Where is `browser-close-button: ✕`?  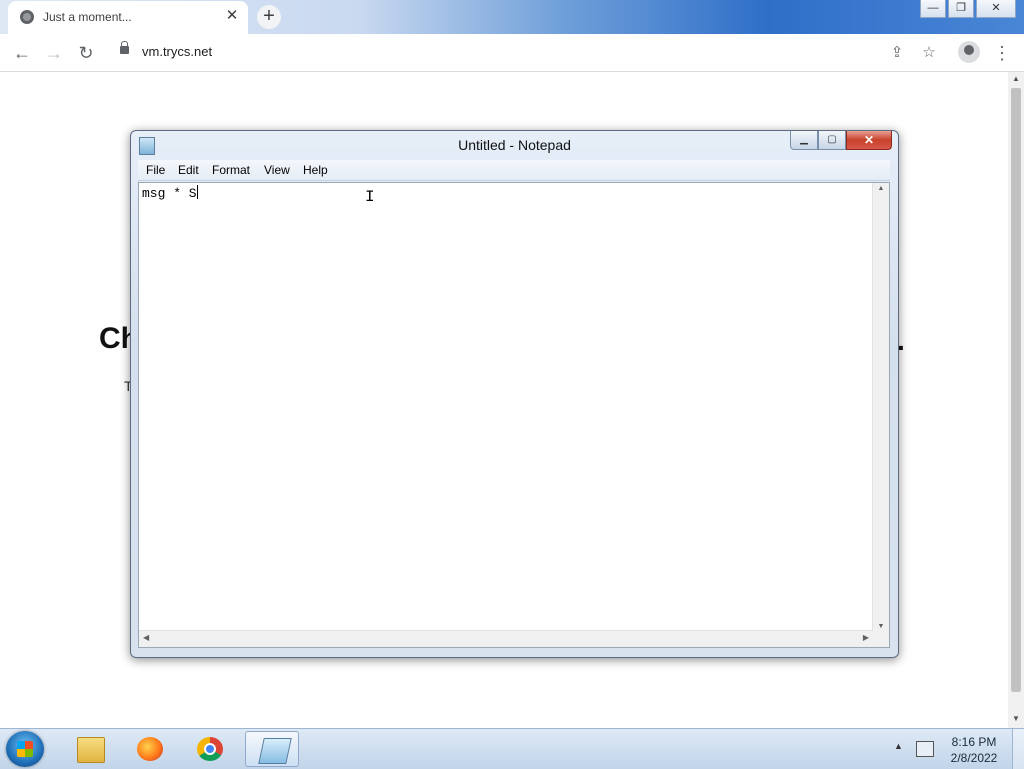 browser-close-button: ✕ is located at coordinates (996, 9).